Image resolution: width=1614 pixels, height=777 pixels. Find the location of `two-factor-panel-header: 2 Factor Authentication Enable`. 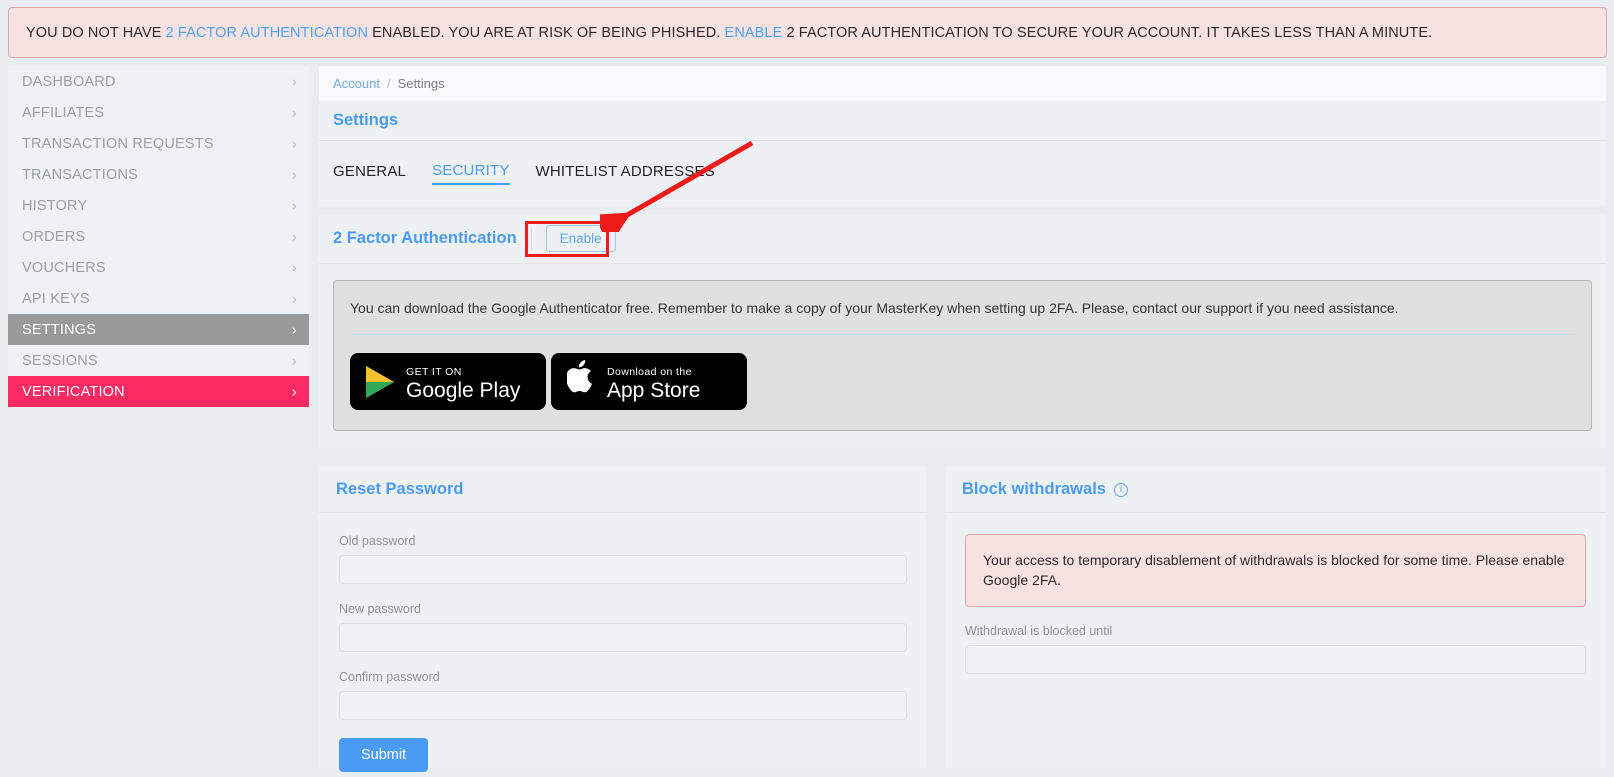

two-factor-panel-header: 2 Factor Authentication Enable is located at coordinates (962, 239).